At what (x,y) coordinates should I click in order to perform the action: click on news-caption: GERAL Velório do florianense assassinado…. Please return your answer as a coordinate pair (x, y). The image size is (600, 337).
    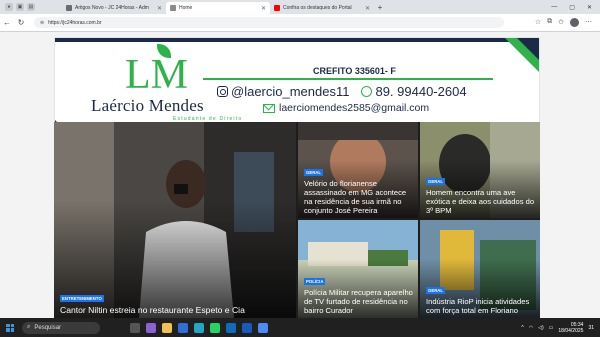
    Looking at the image, I should click on (358, 188).